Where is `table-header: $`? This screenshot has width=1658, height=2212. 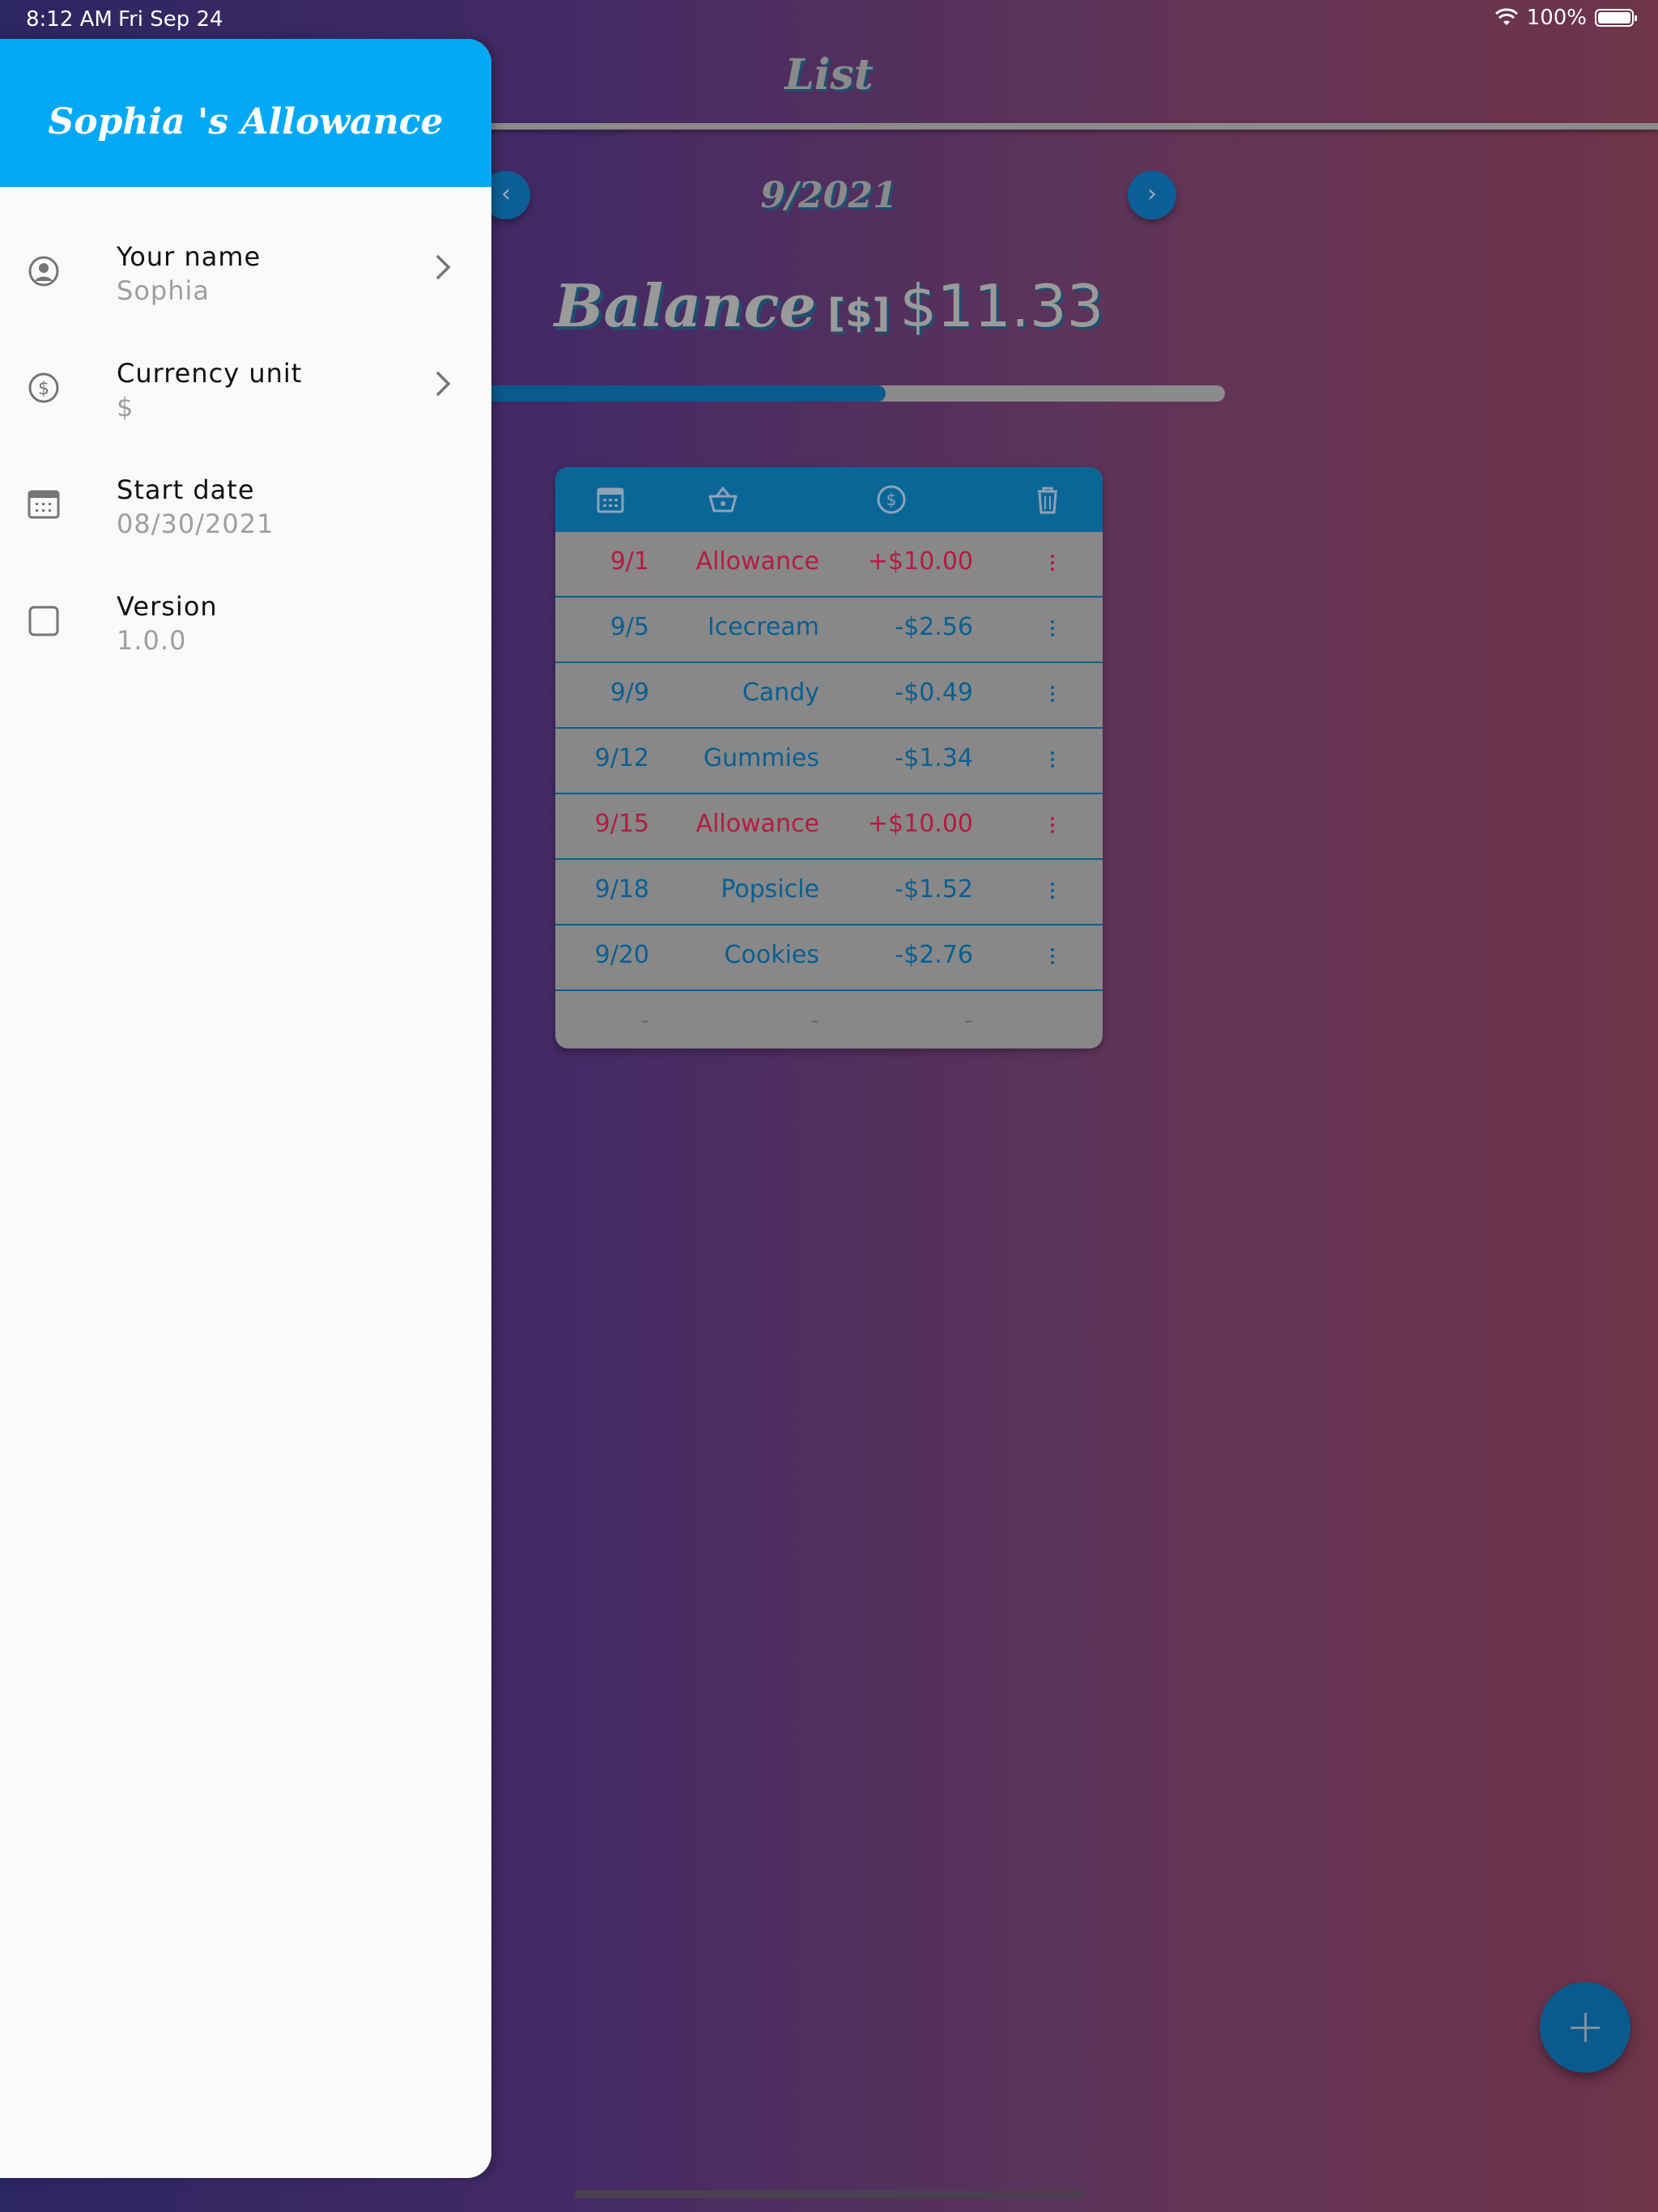 table-header: $ is located at coordinates (829, 500).